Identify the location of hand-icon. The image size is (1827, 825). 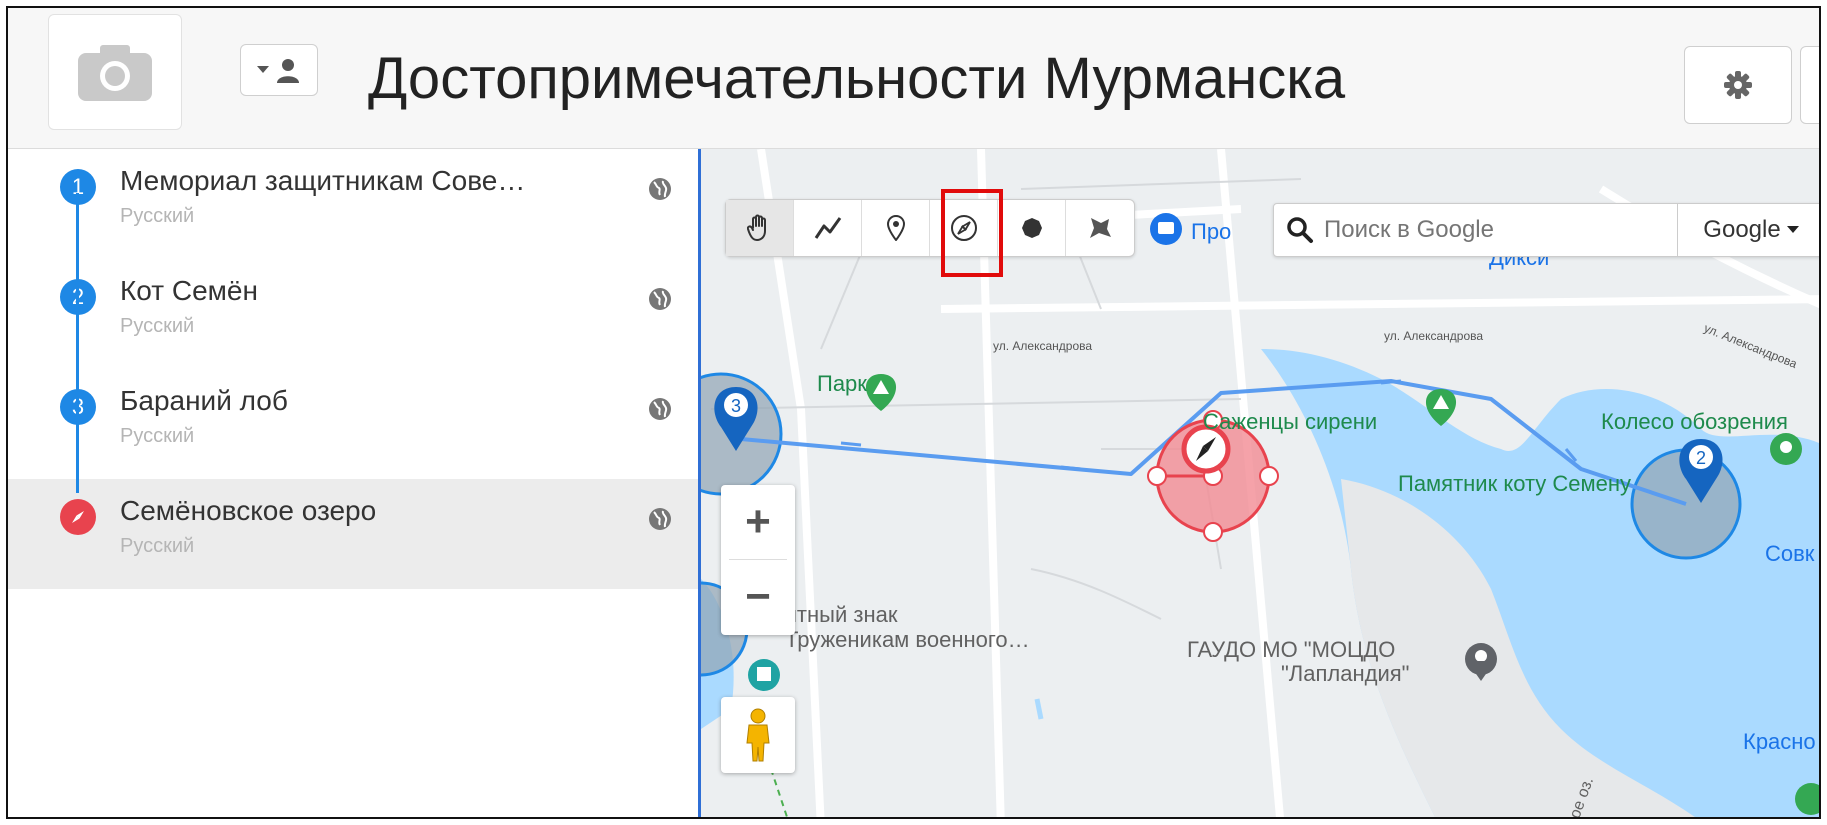
(756, 227).